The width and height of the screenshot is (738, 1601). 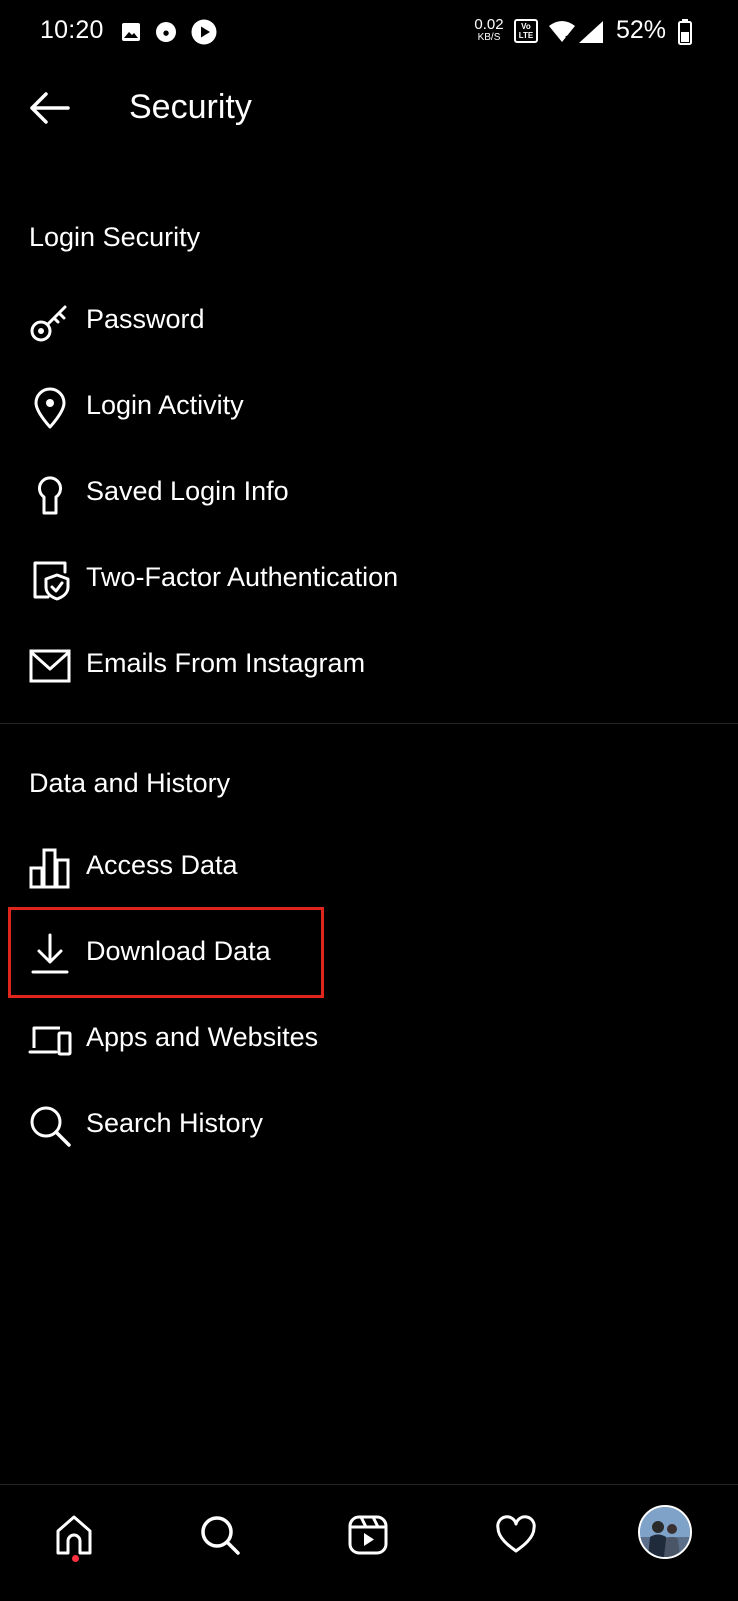 I want to click on menu-item-two-factor-authentication: Two-Factor Authentication, so click(x=369, y=580).